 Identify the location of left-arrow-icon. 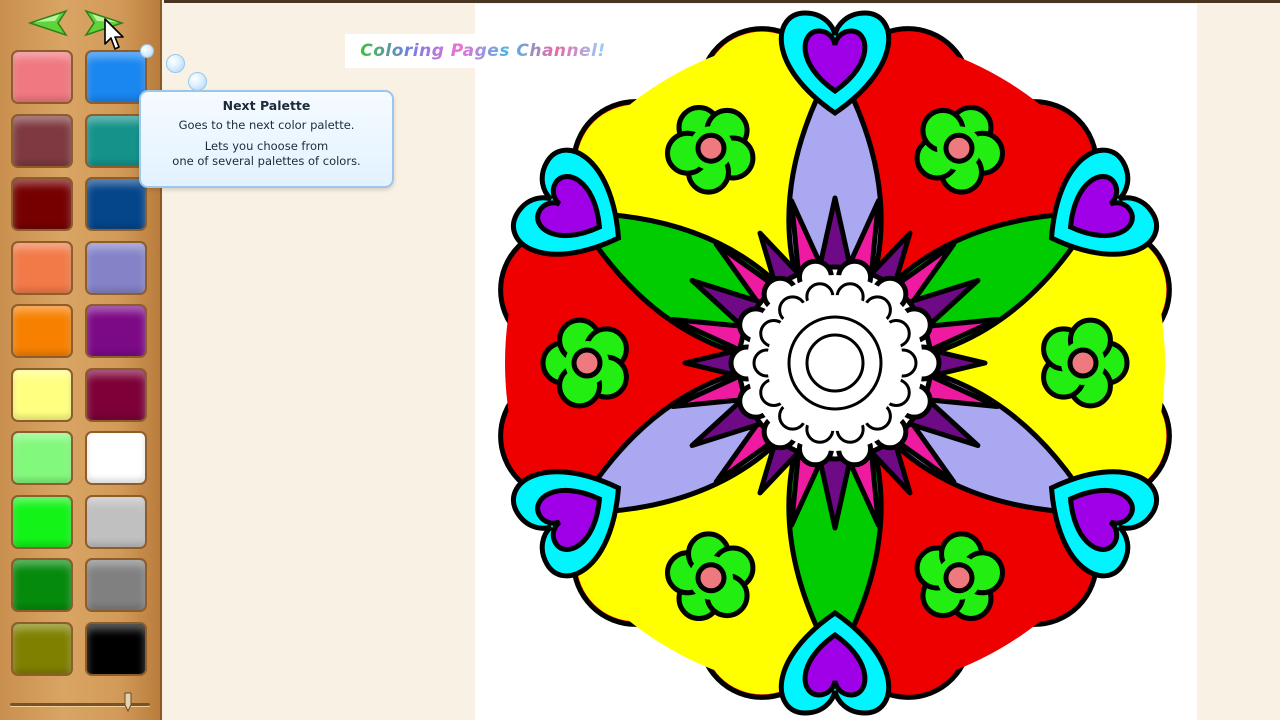
(47, 23).